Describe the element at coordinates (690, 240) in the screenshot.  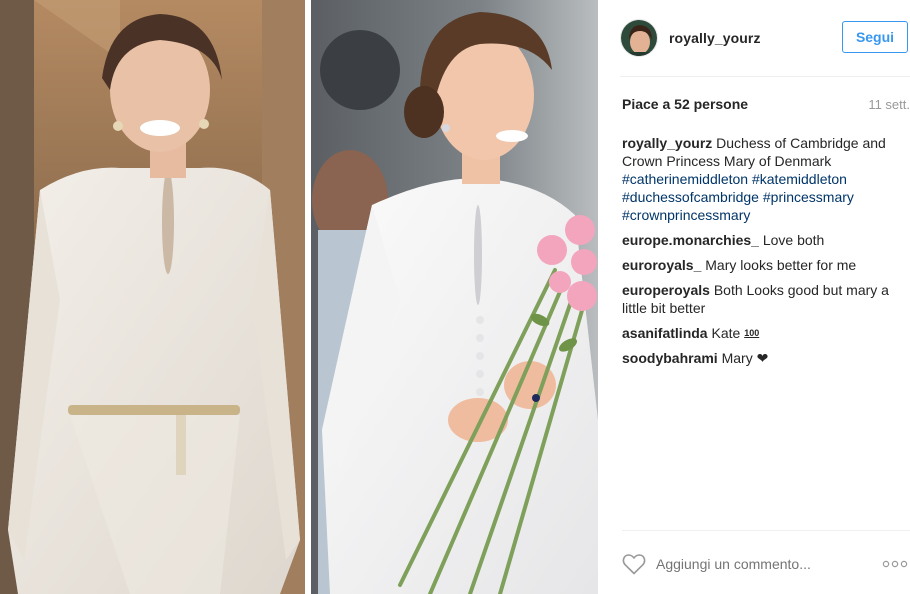
I see `comment-username: europe.monarchies_` at that location.